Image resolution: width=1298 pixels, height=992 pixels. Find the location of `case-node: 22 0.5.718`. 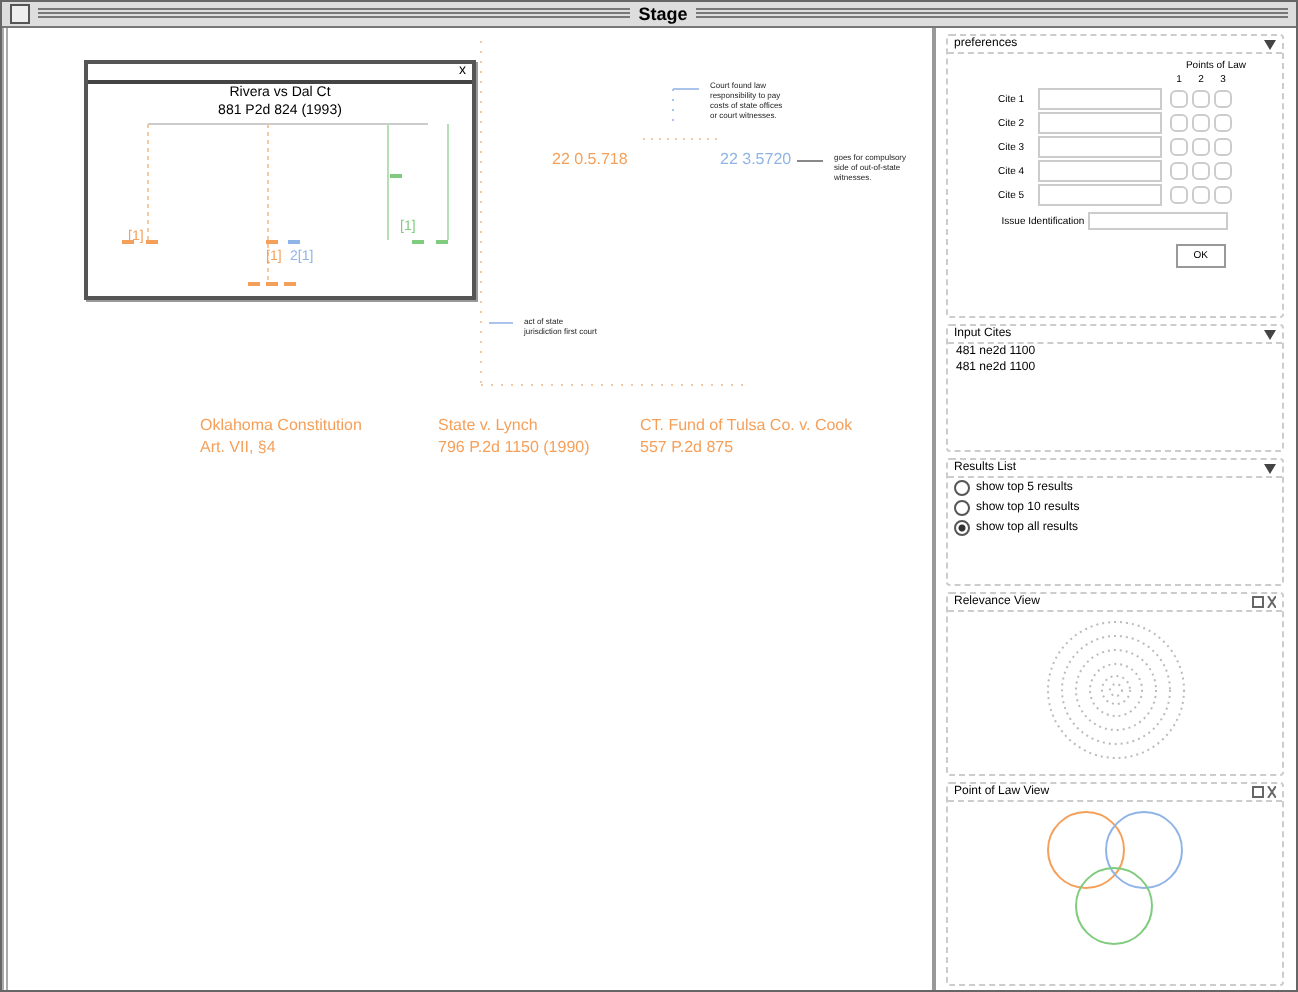

case-node: 22 0.5.718 is located at coordinates (590, 159).